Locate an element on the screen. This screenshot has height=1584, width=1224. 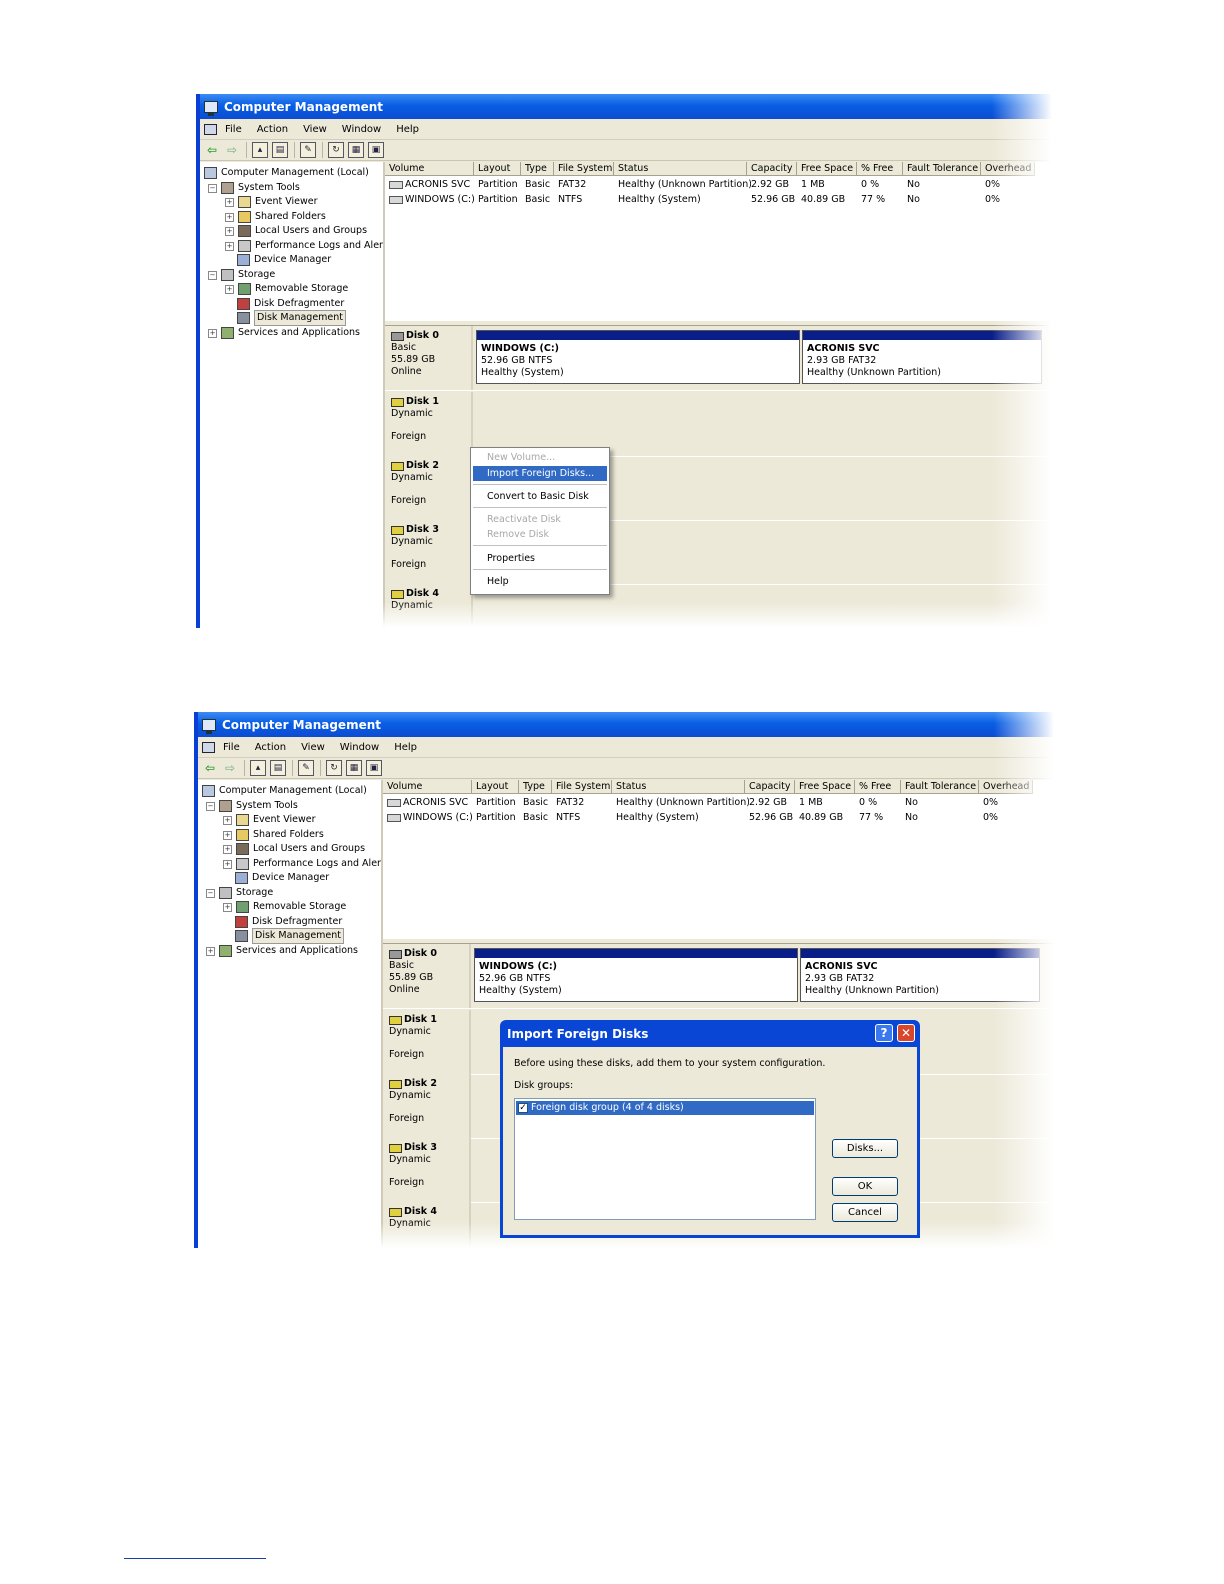
tree-device-manager: Device Manager is located at coordinates (284, 260).